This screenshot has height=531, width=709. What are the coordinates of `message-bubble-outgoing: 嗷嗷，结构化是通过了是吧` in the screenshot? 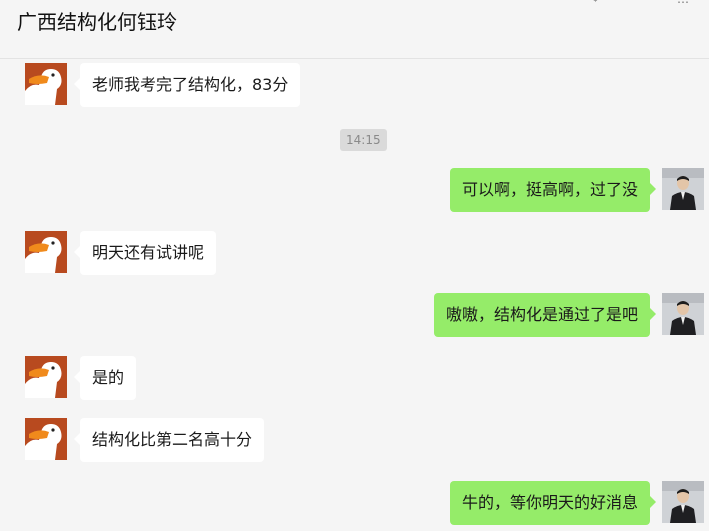 It's located at (545, 315).